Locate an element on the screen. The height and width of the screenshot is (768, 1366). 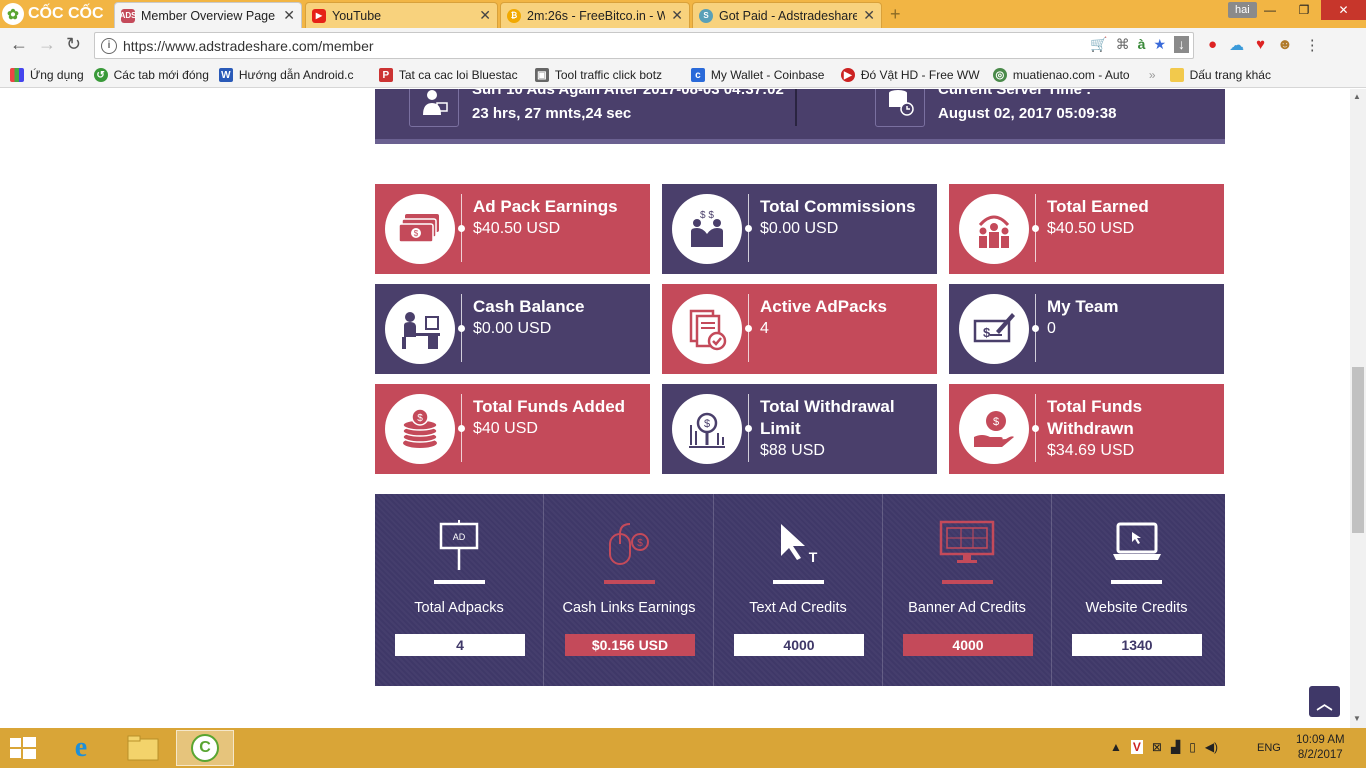
tab-title: 2m:26s - FreeBitco.in - Wi is located at coordinates (596, 15).